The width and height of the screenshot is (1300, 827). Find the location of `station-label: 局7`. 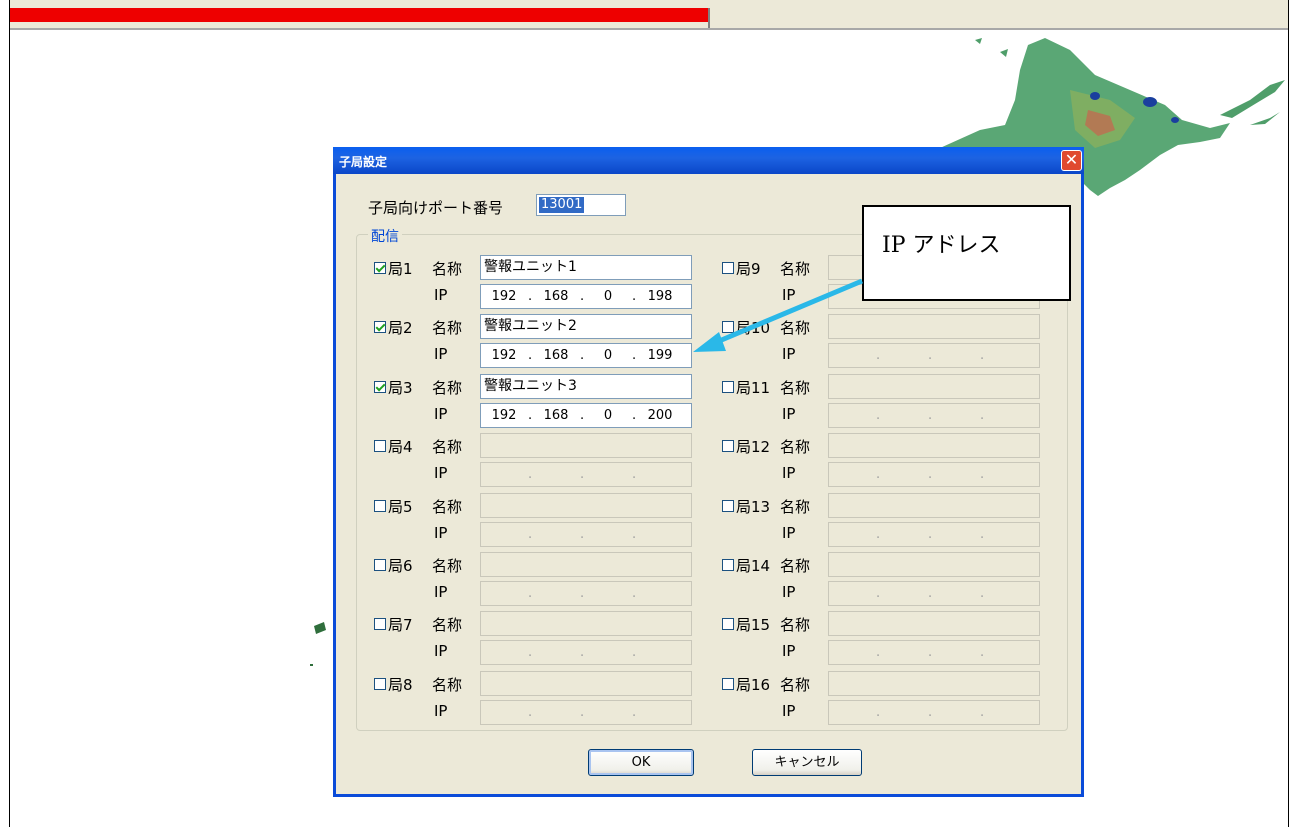

station-label: 局7 is located at coordinates (400, 625).